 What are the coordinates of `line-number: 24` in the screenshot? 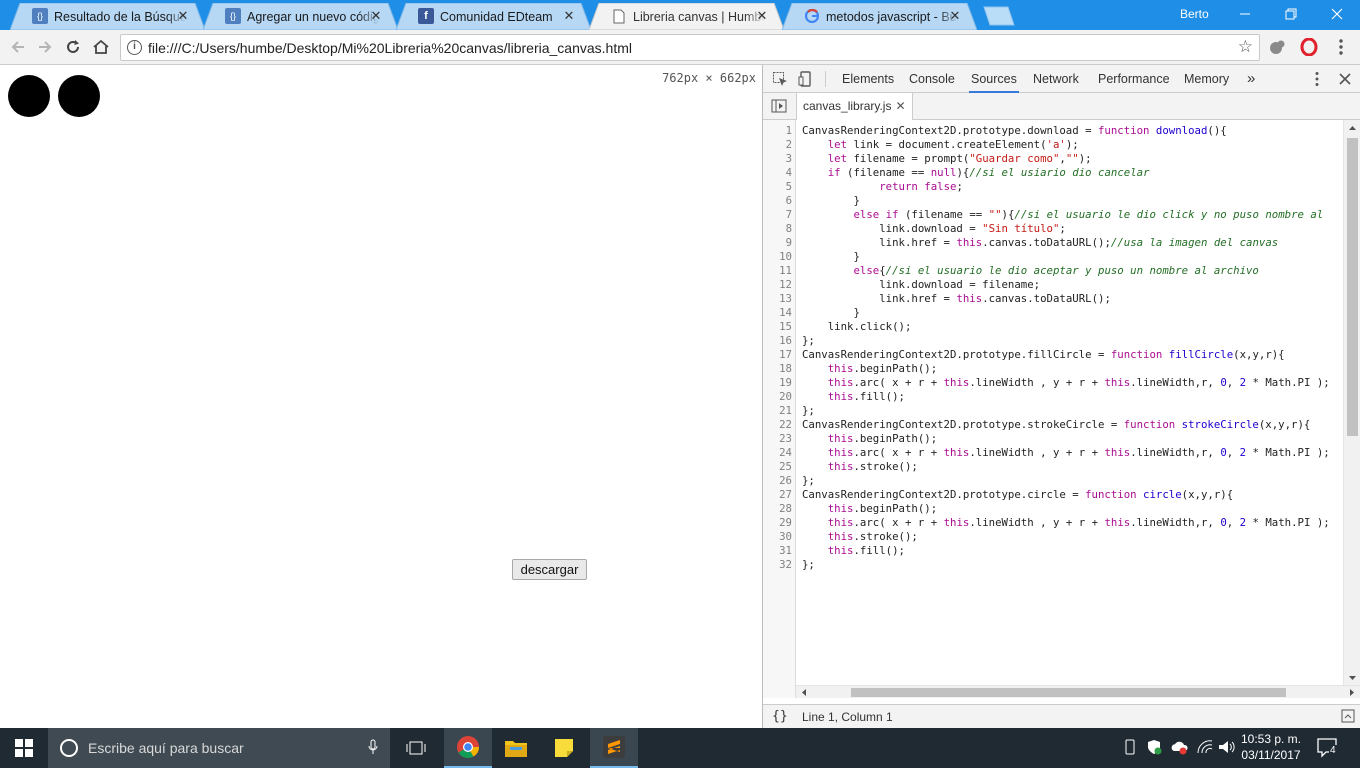 It's located at (777, 453).